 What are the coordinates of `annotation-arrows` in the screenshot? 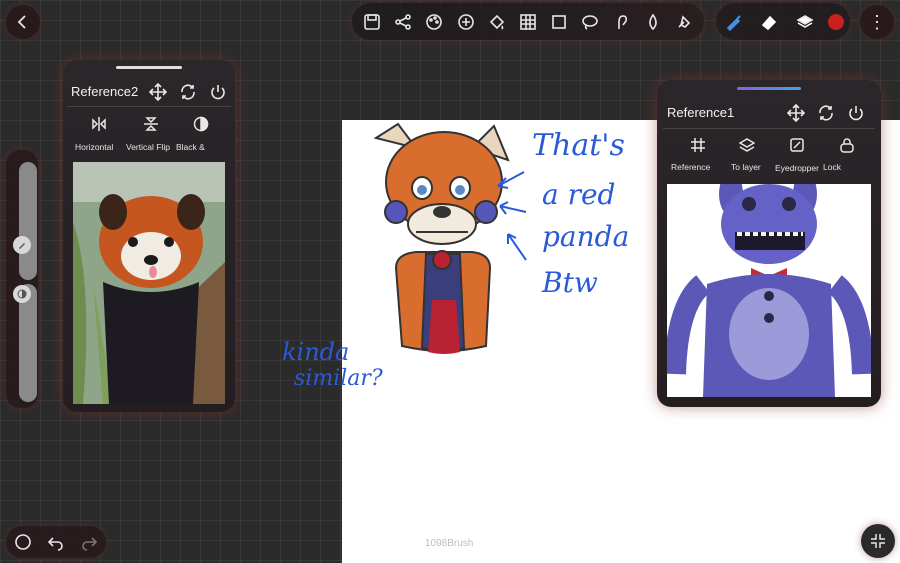 It's located at (512, 216).